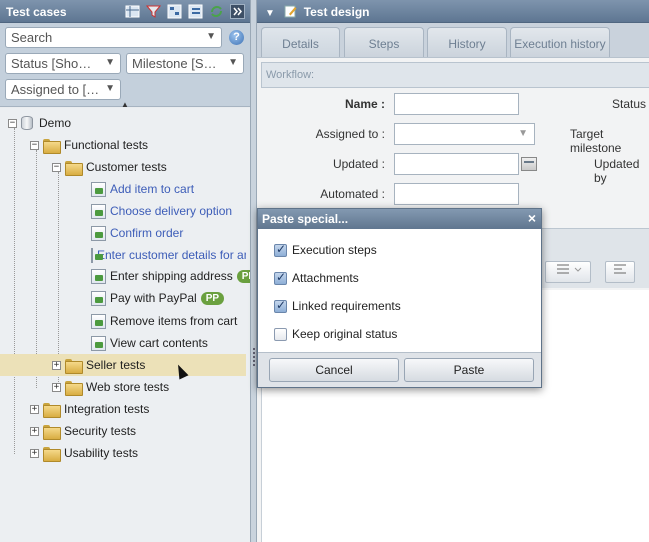  I want to click on tree-node-demo: − Demo, so click(39, 123).